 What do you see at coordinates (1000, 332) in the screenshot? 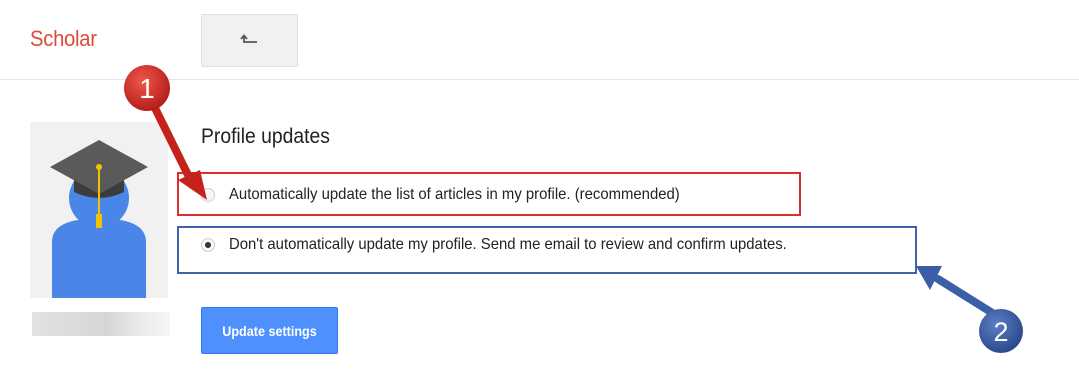
I see `marker-2-label: 2` at bounding box center [1000, 332].